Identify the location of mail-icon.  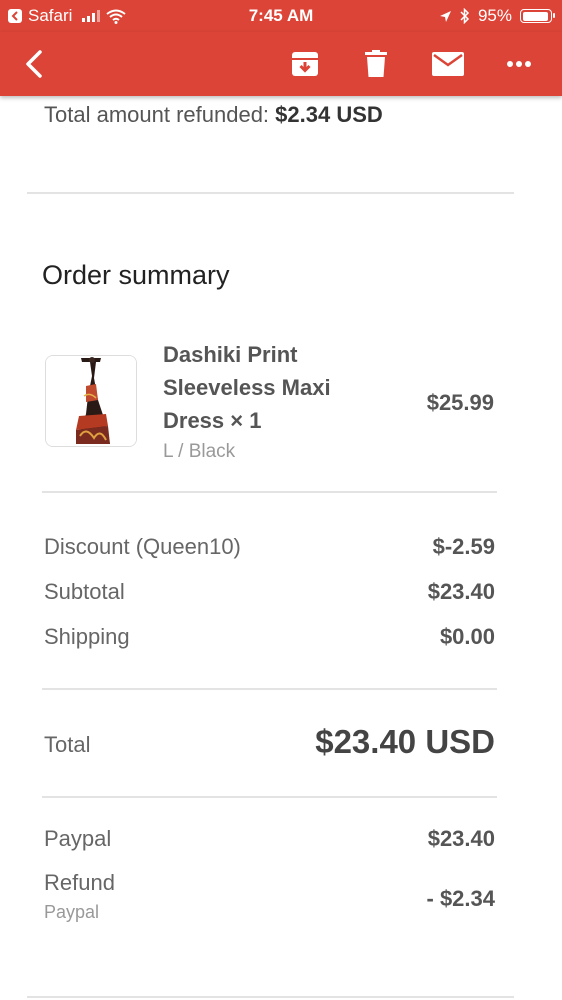
(448, 64).